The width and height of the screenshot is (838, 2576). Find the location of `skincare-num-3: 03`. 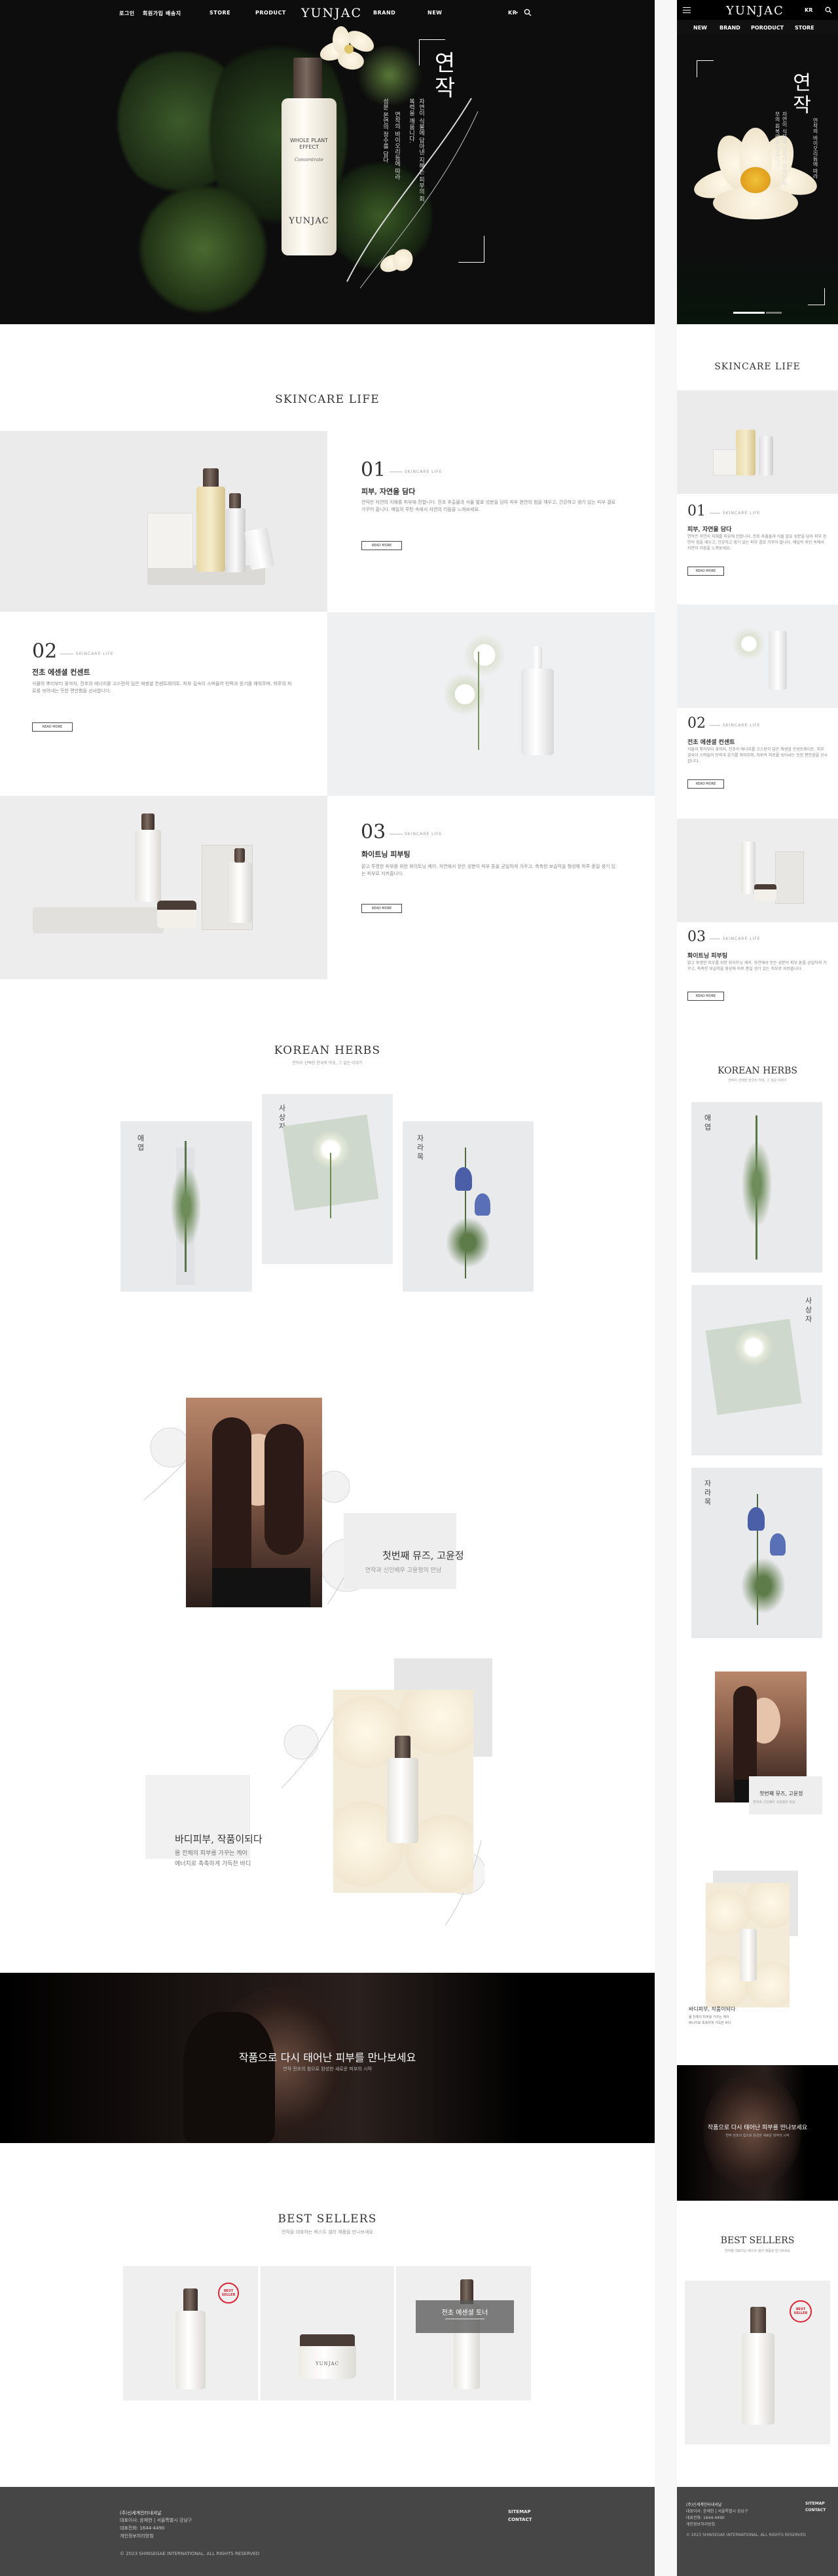

skincare-num-3: 03 is located at coordinates (373, 832).